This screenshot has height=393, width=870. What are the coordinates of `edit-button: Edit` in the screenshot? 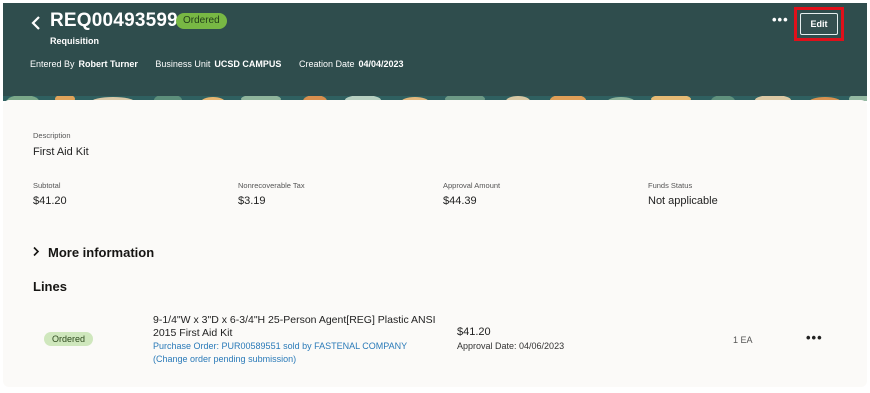 It's located at (819, 24).